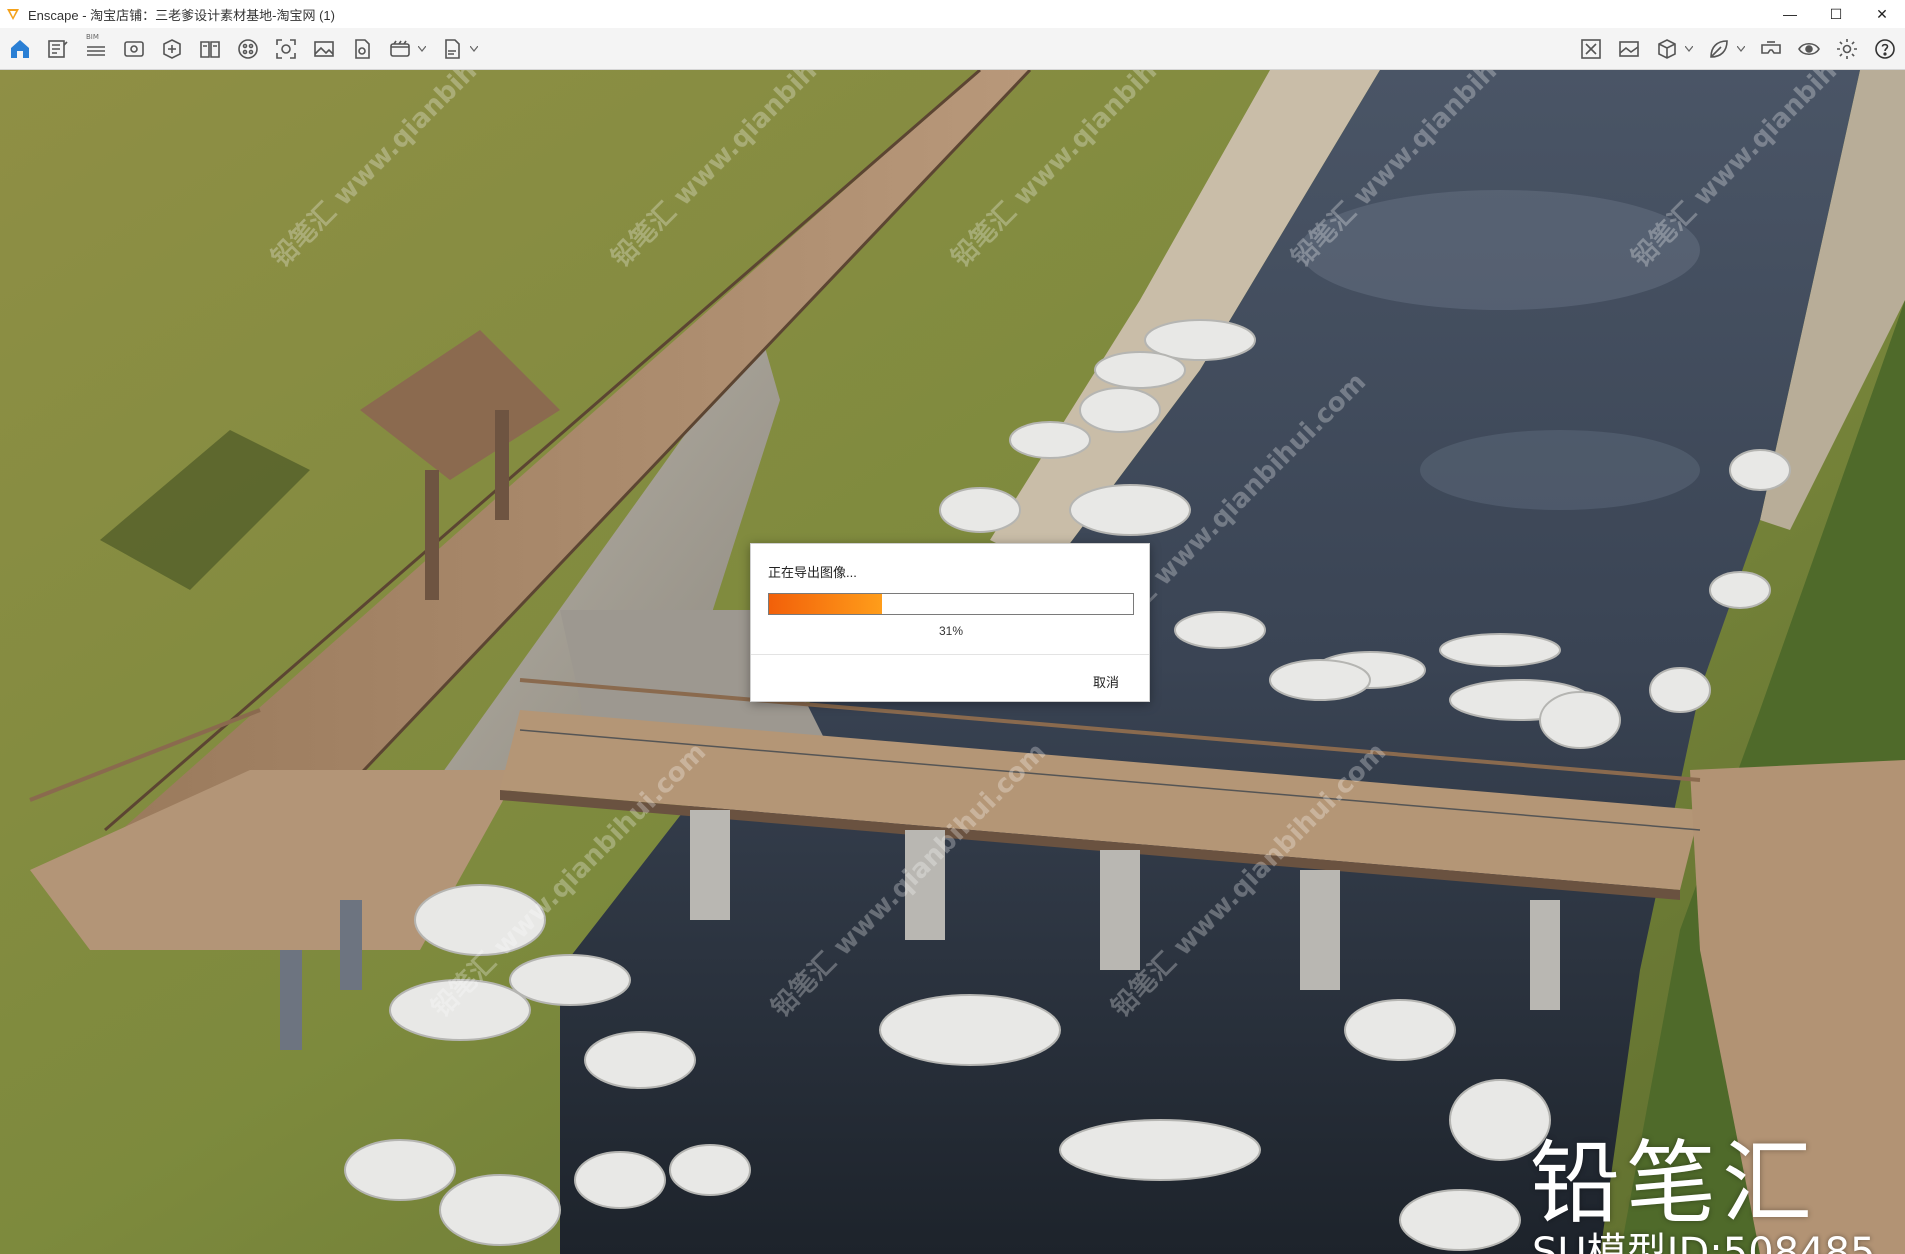  What do you see at coordinates (950, 622) in the screenshot?
I see `export-progress-dialog: 正在导出图像... 31% 取消` at bounding box center [950, 622].